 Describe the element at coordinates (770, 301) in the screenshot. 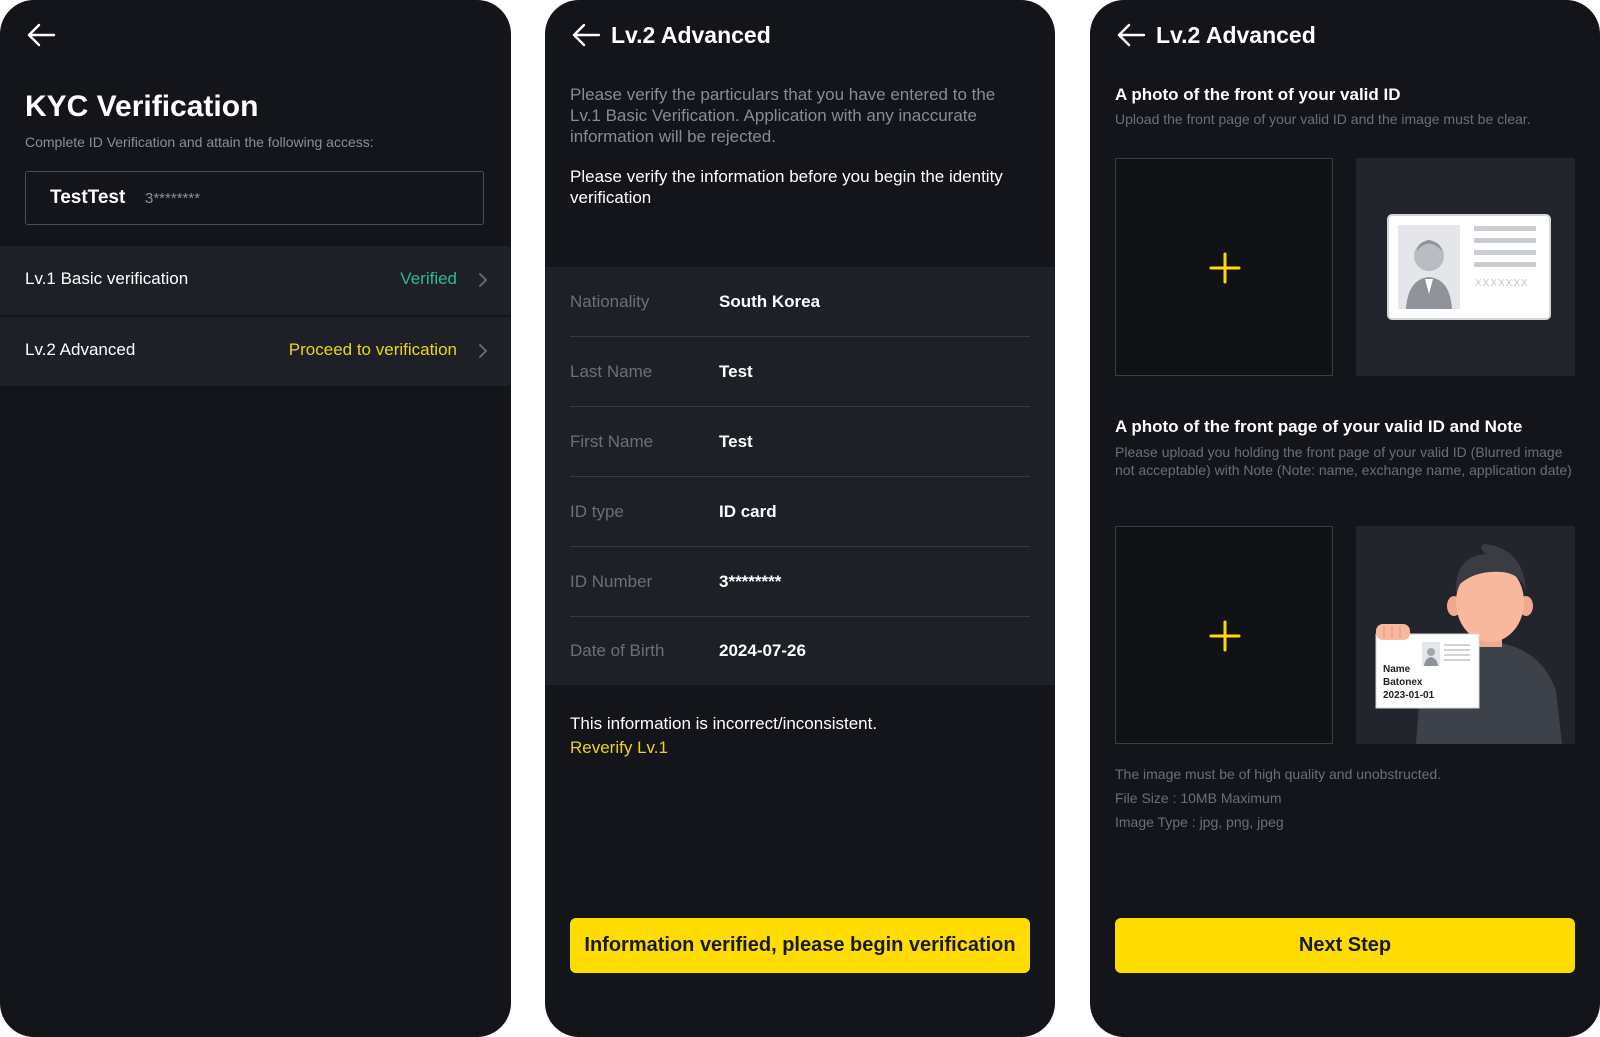

I see `field-value: South Korea` at that location.